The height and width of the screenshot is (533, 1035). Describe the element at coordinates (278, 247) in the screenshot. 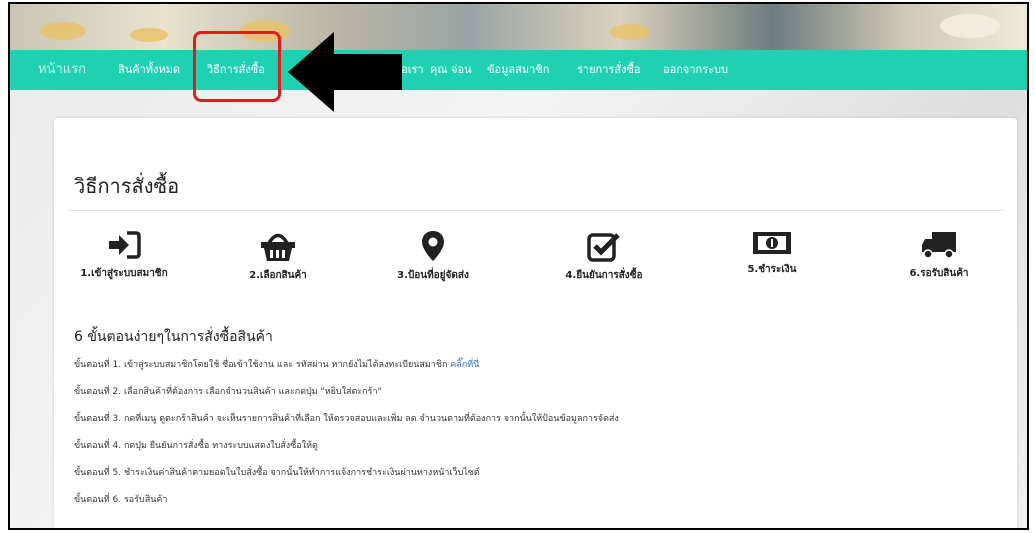

I see `basket-icon` at that location.